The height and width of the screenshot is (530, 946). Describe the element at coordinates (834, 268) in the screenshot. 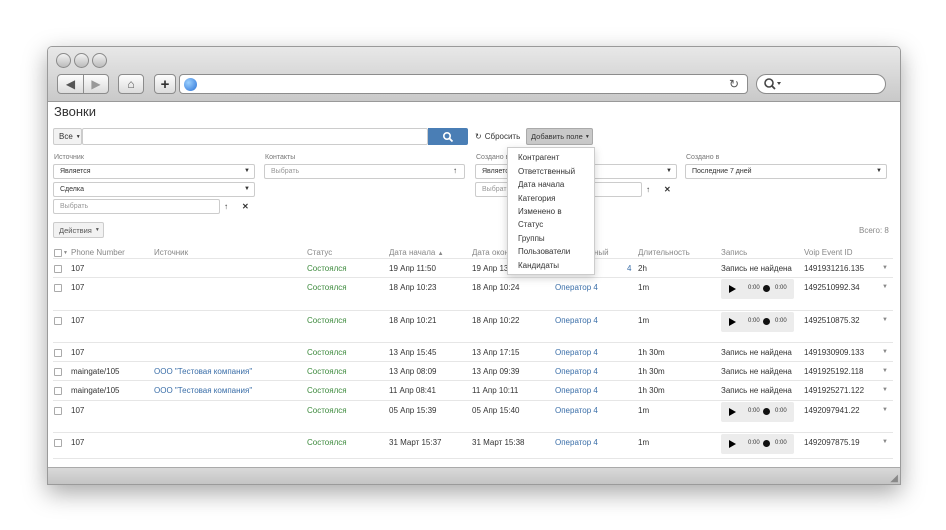

I see `cell-voip: 1491931216.135` at that location.